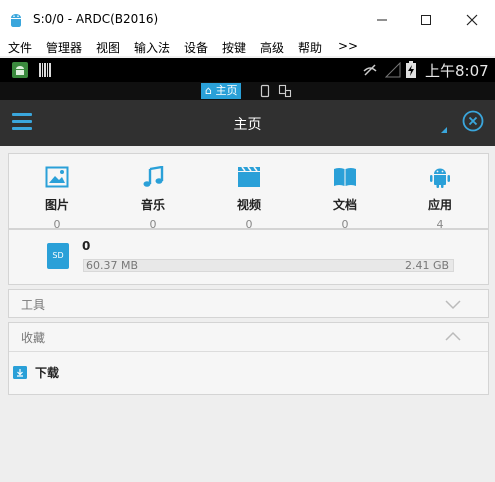 Image resolution: width=495 pixels, height=482 pixels. Describe the element at coordinates (152, 47) in the screenshot. I see `menu-input-method: 输入法` at that location.